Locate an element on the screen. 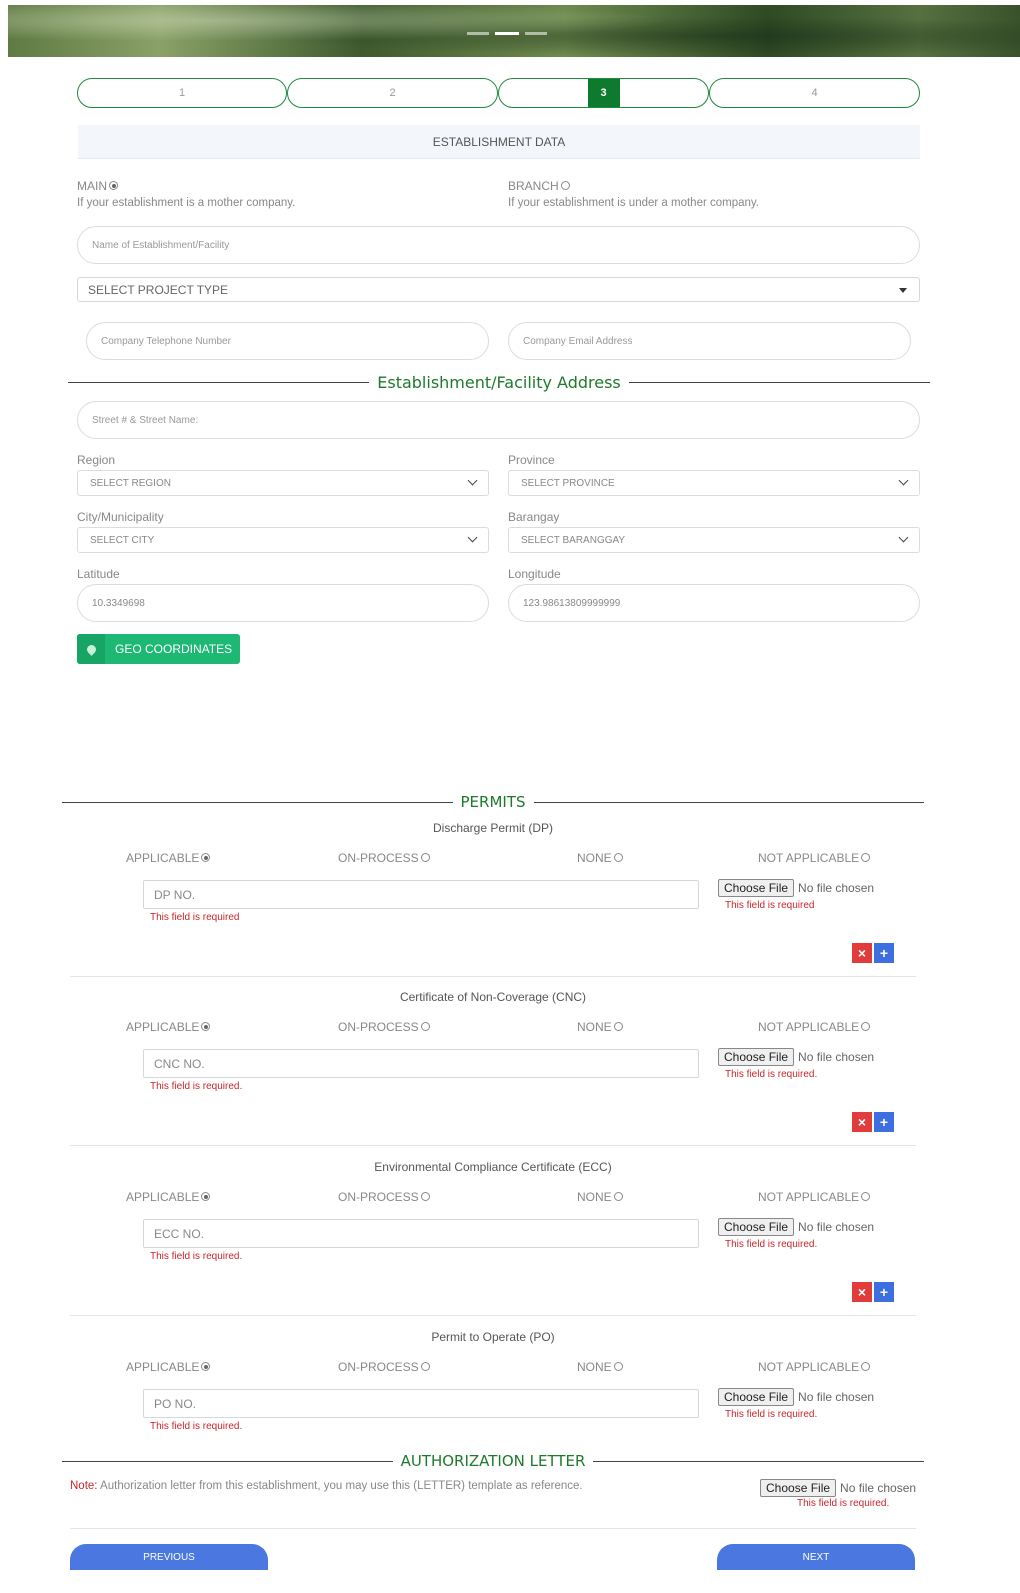 The width and height of the screenshot is (1020, 1593). branch-radio is located at coordinates (565, 186).